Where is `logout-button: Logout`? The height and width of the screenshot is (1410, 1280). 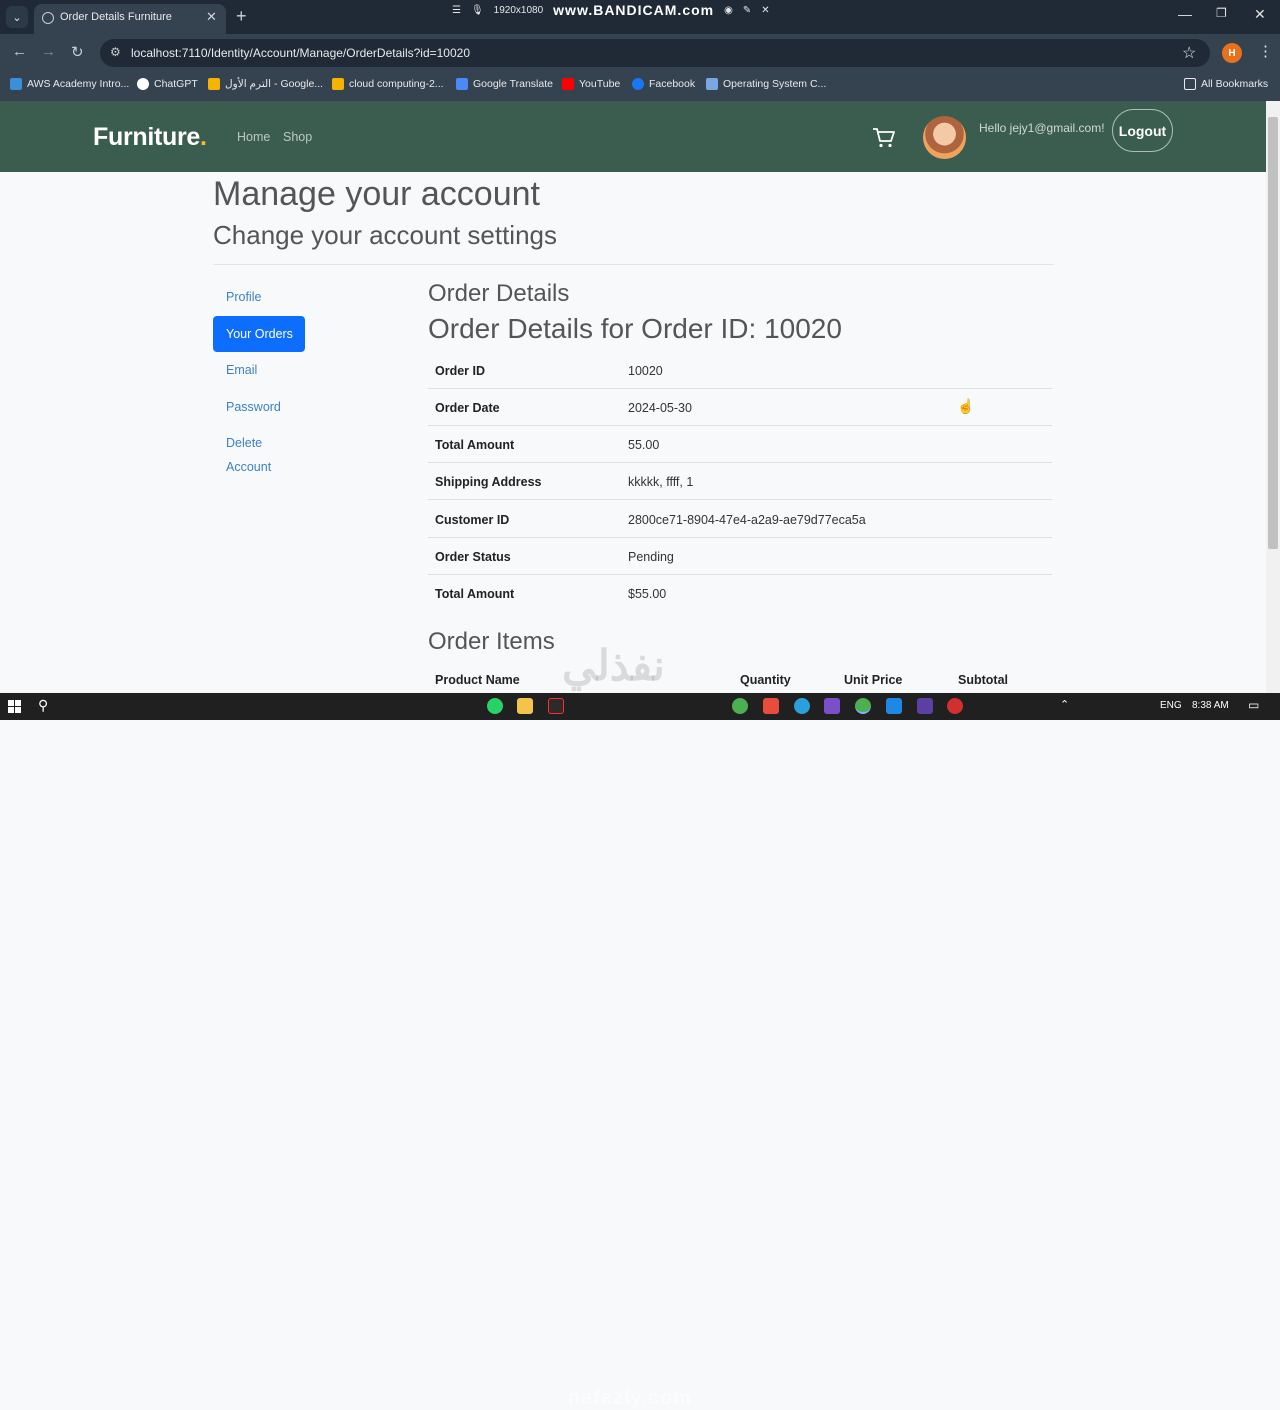
logout-button: Logout is located at coordinates (1142, 130).